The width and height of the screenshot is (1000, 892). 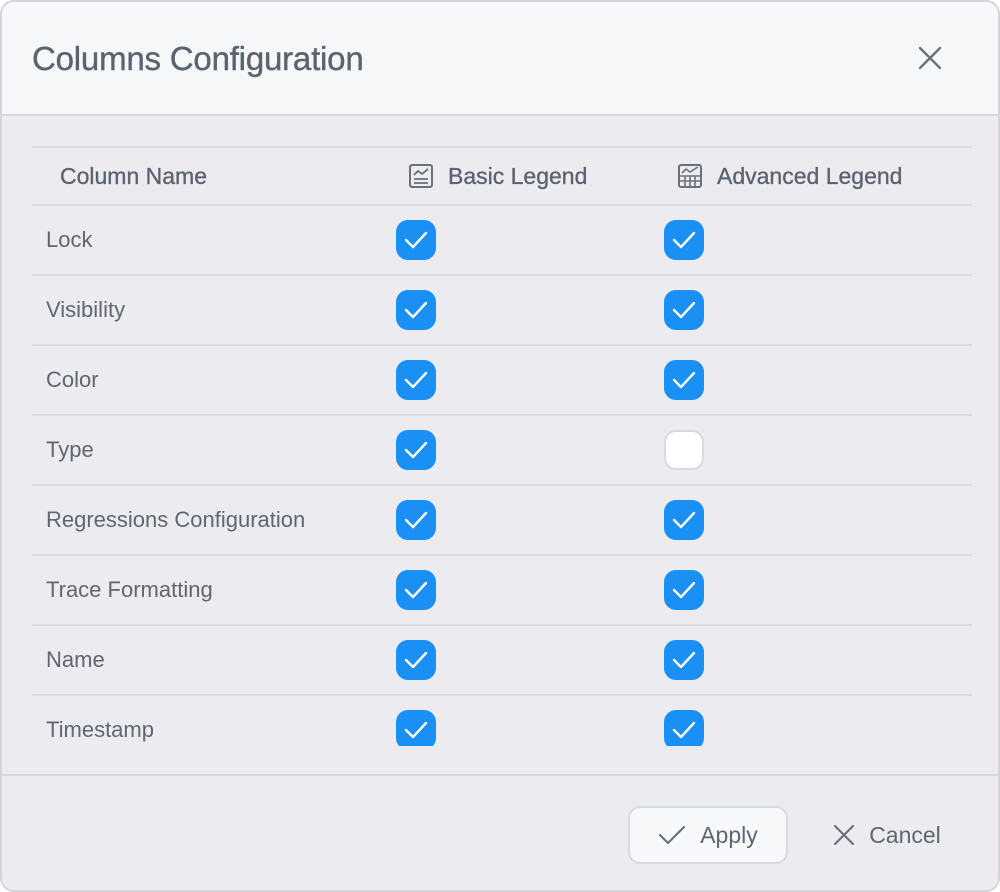 What do you see at coordinates (502, 241) in the screenshot?
I see `table-row: Lock` at bounding box center [502, 241].